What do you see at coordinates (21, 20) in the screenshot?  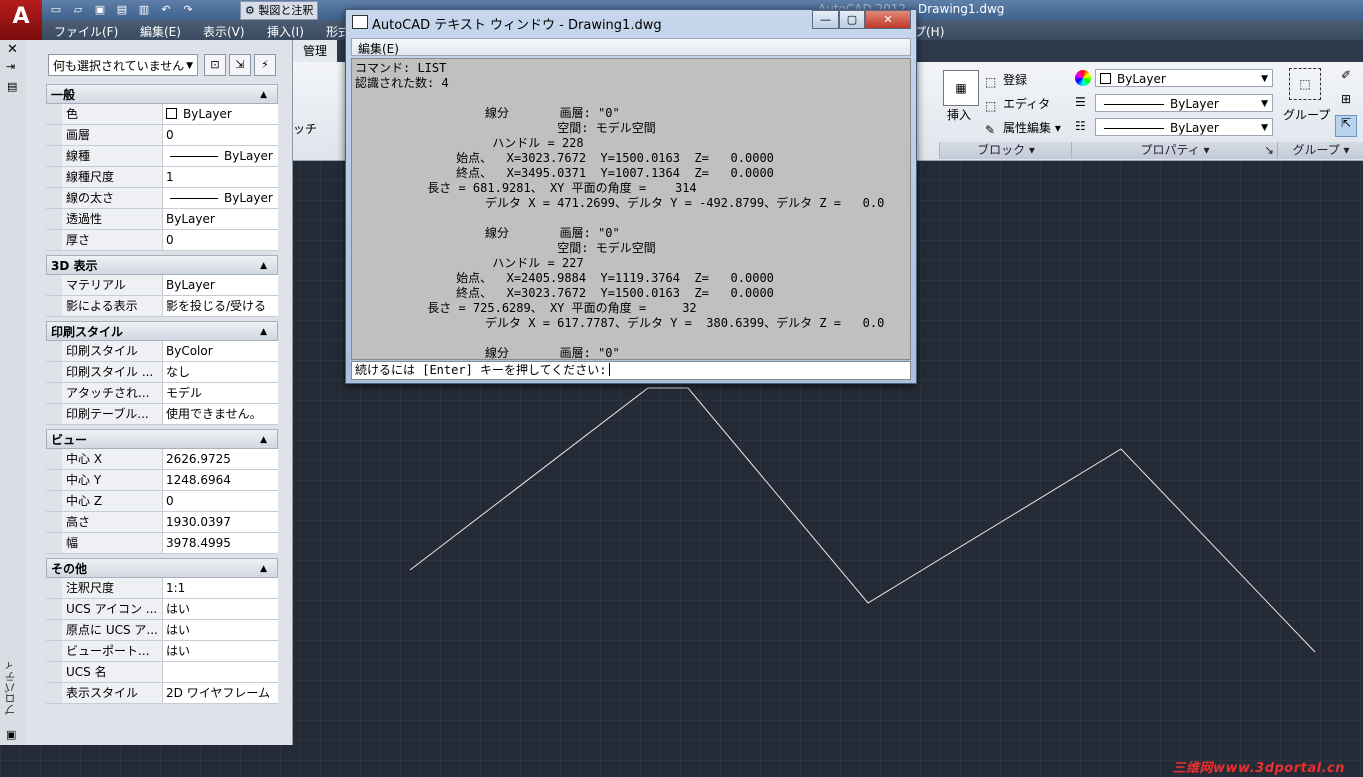 I see `application-menu-button: A` at bounding box center [21, 20].